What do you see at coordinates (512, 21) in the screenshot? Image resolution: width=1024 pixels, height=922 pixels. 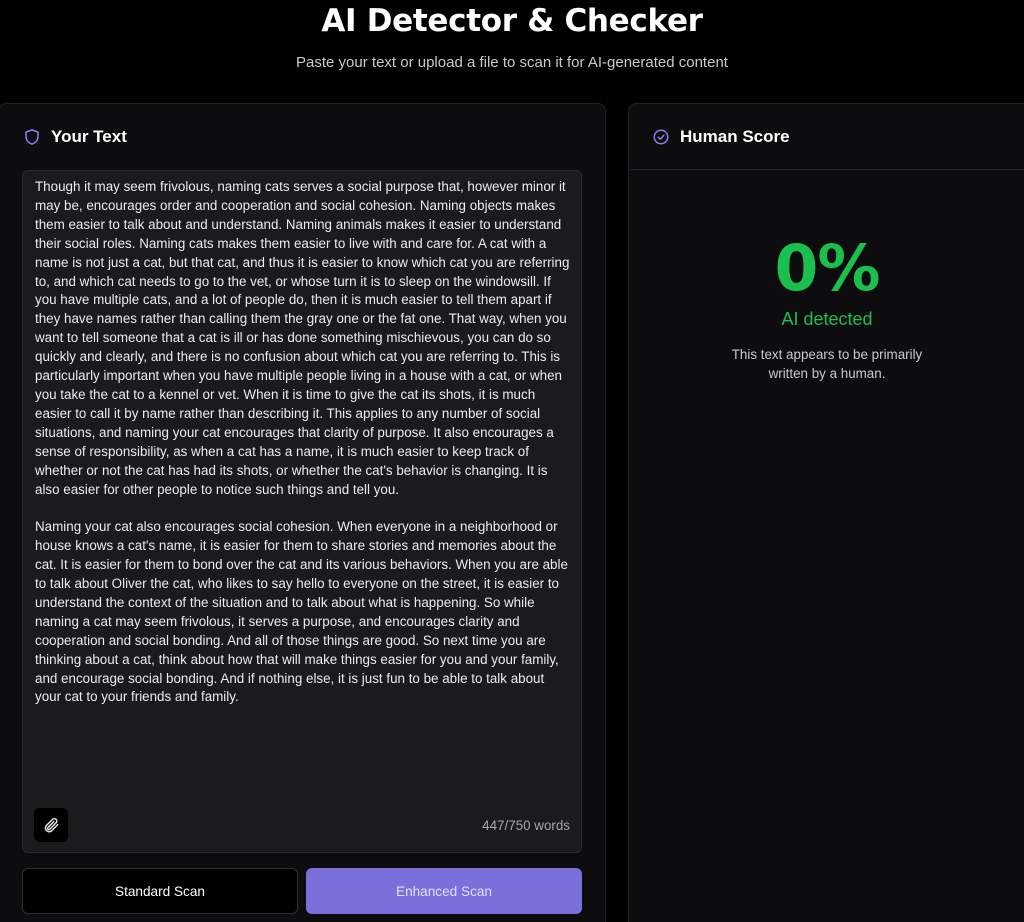 I see `page-title: AI Detector & Checker` at bounding box center [512, 21].